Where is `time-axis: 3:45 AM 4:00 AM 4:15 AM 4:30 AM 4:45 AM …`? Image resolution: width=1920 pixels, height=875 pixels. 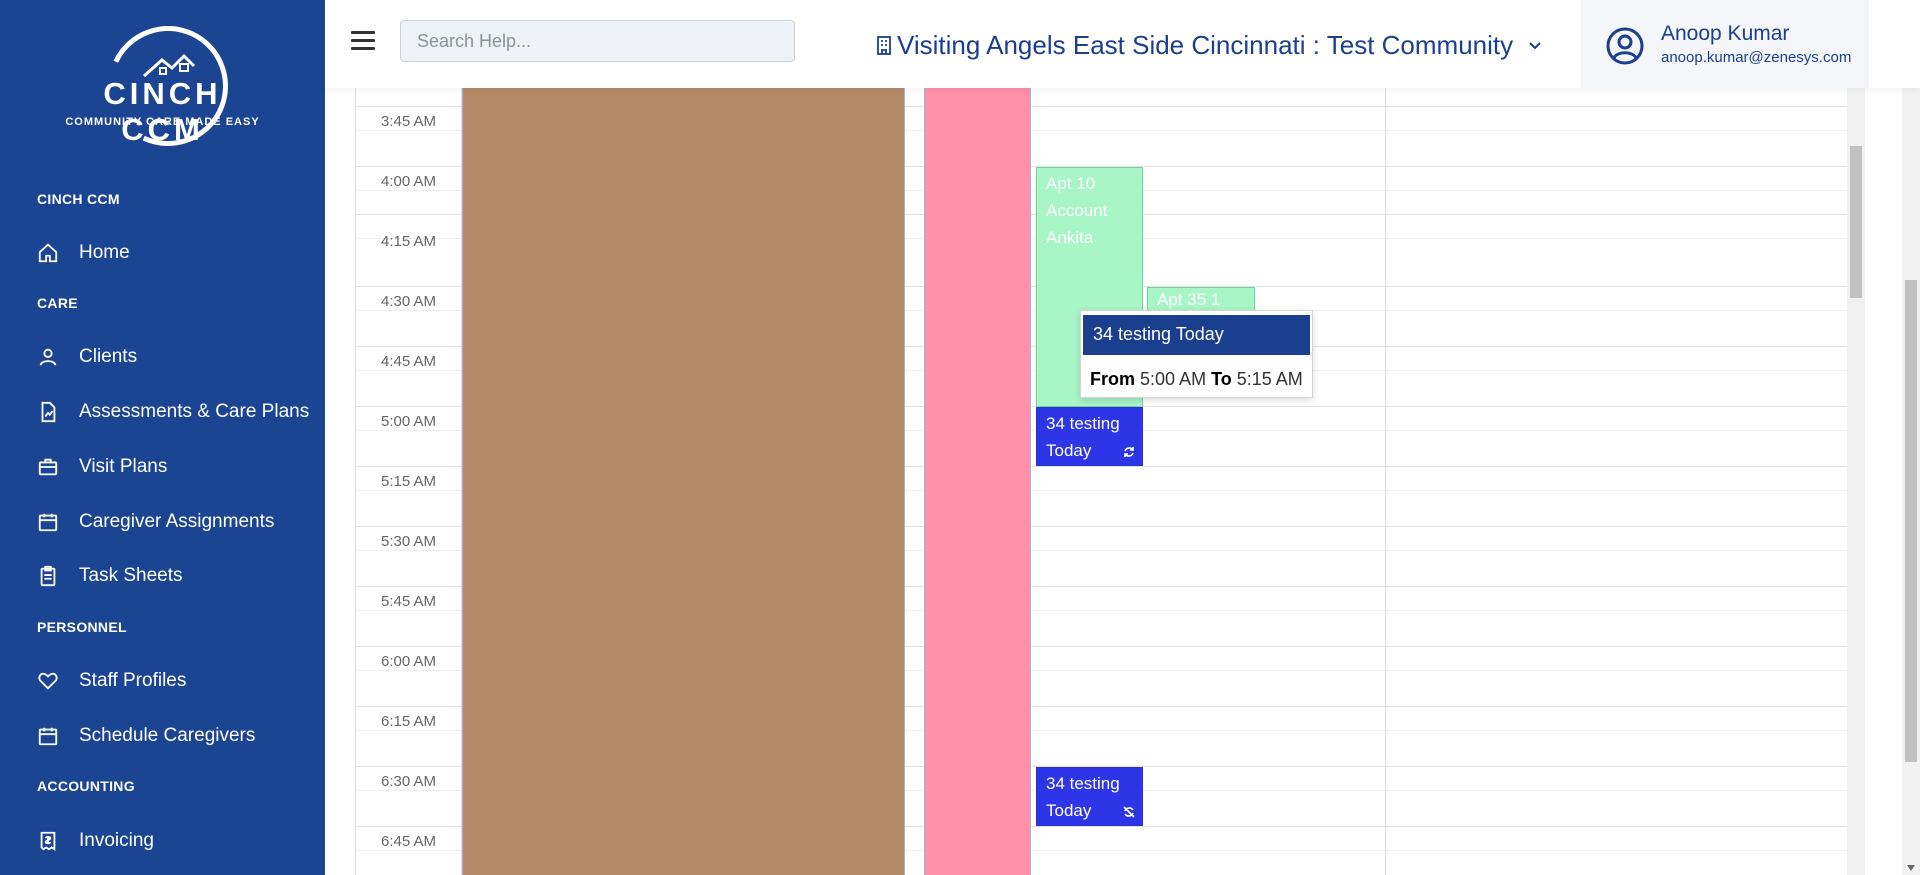 time-axis: 3:45 AM 4:00 AM 4:15 AM 4:30 AM 4:45 AM … is located at coordinates (408, 481).